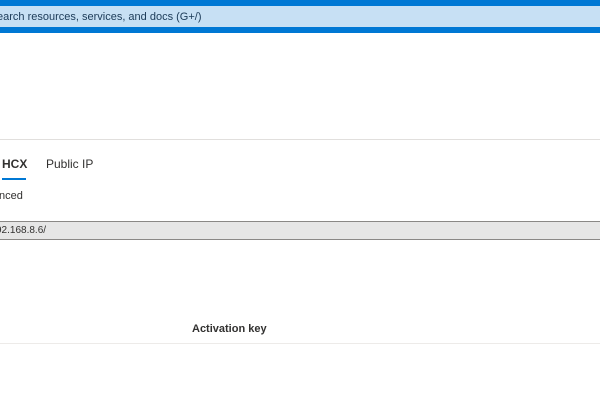  I want to click on tab-hcx: HCX, so click(14, 165).